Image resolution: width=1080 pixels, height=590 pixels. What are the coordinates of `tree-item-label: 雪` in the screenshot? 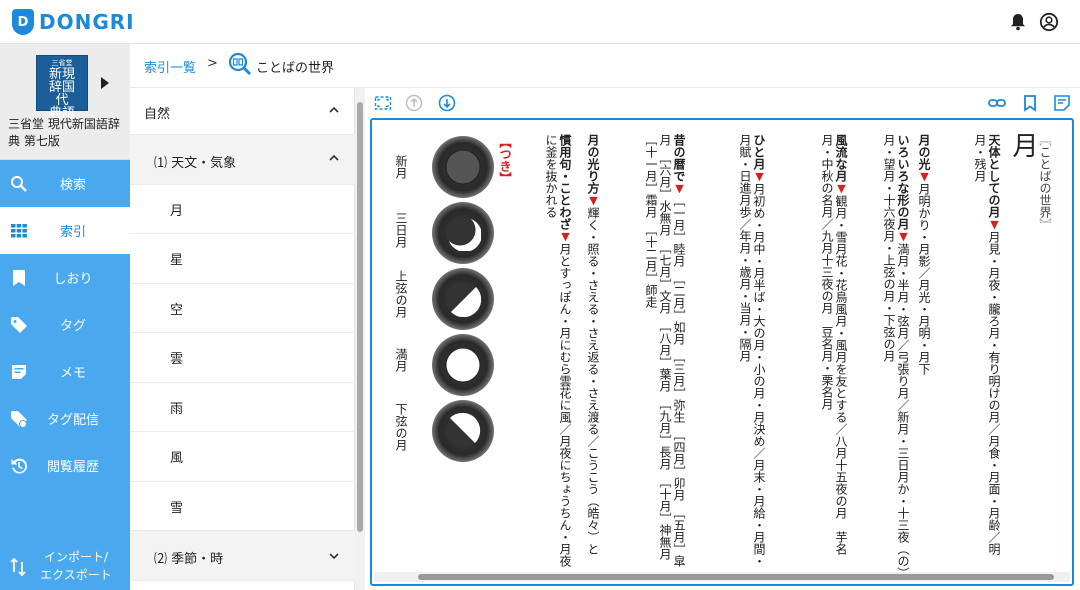 It's located at (177, 508).